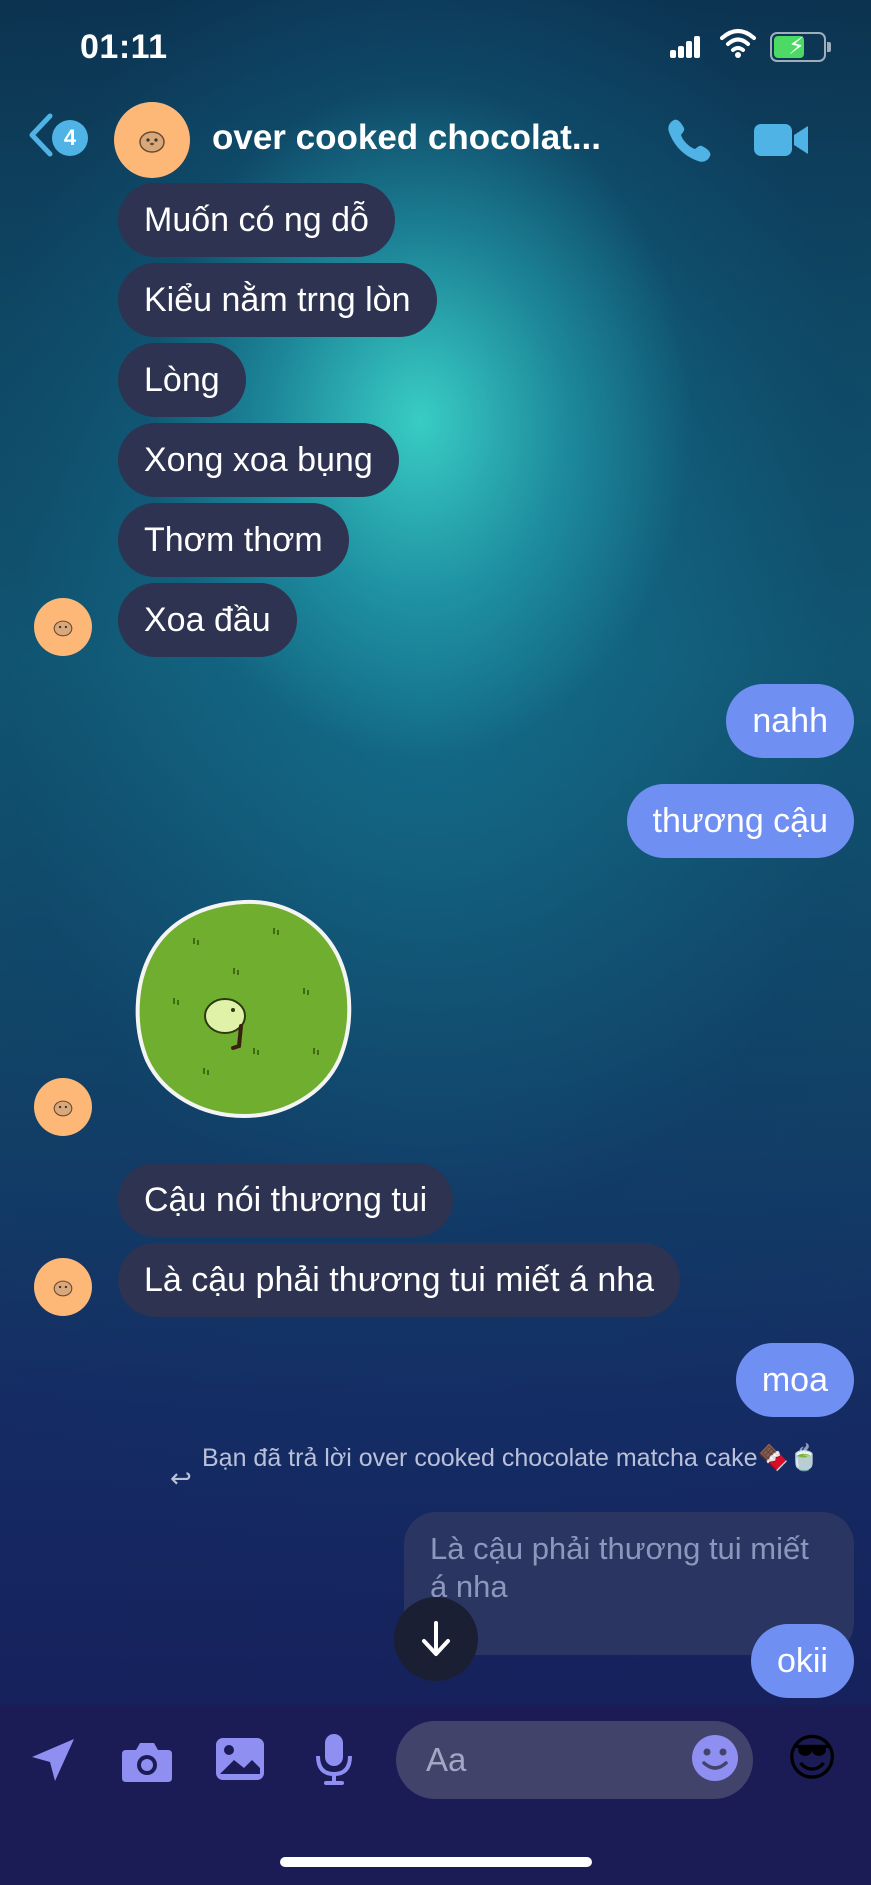 This screenshot has height=1885, width=871. Describe the element at coordinates (277, 300) in the screenshot. I see `incoming-message: Kiểu nằm trng lòn` at that location.